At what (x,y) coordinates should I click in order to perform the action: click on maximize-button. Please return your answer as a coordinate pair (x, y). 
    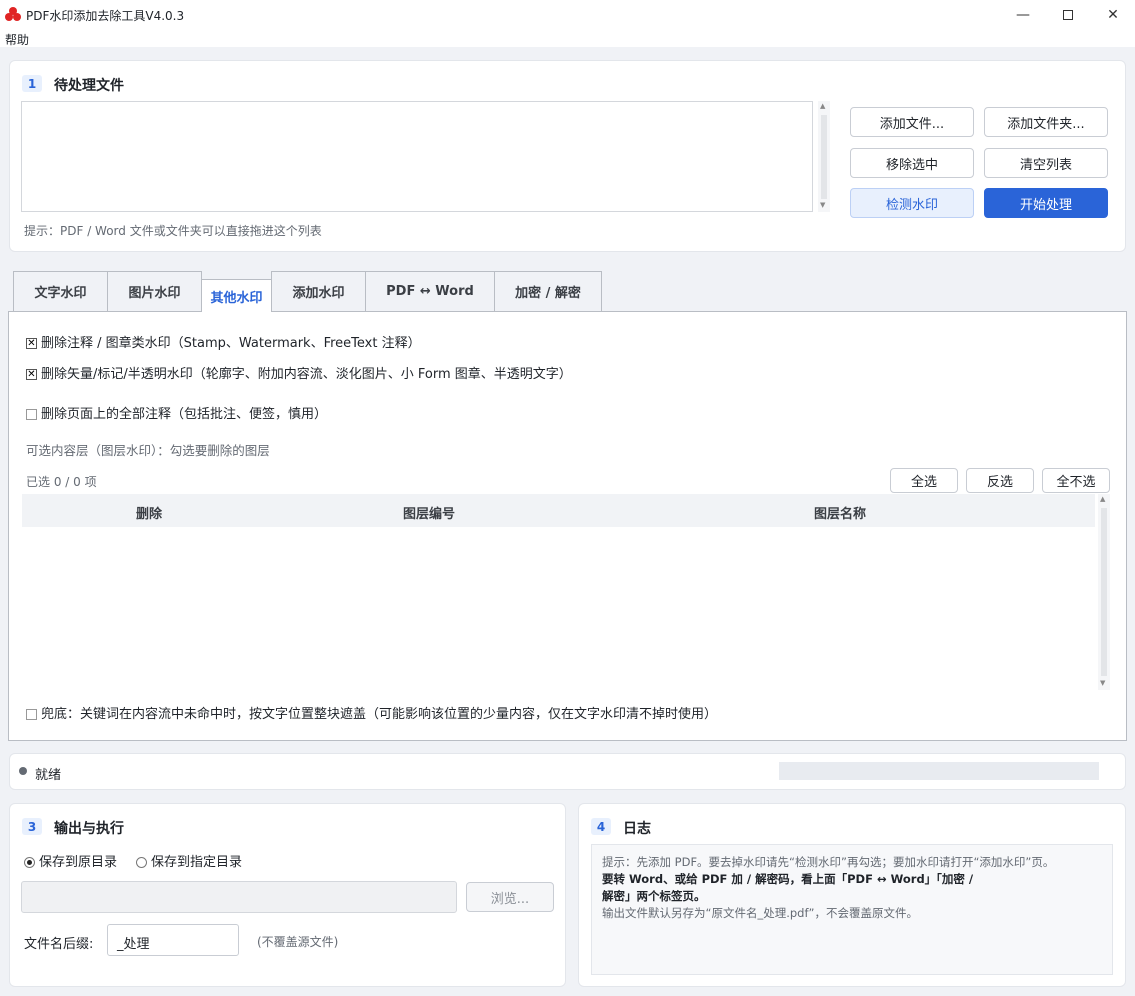
    Looking at the image, I should click on (1068, 14).